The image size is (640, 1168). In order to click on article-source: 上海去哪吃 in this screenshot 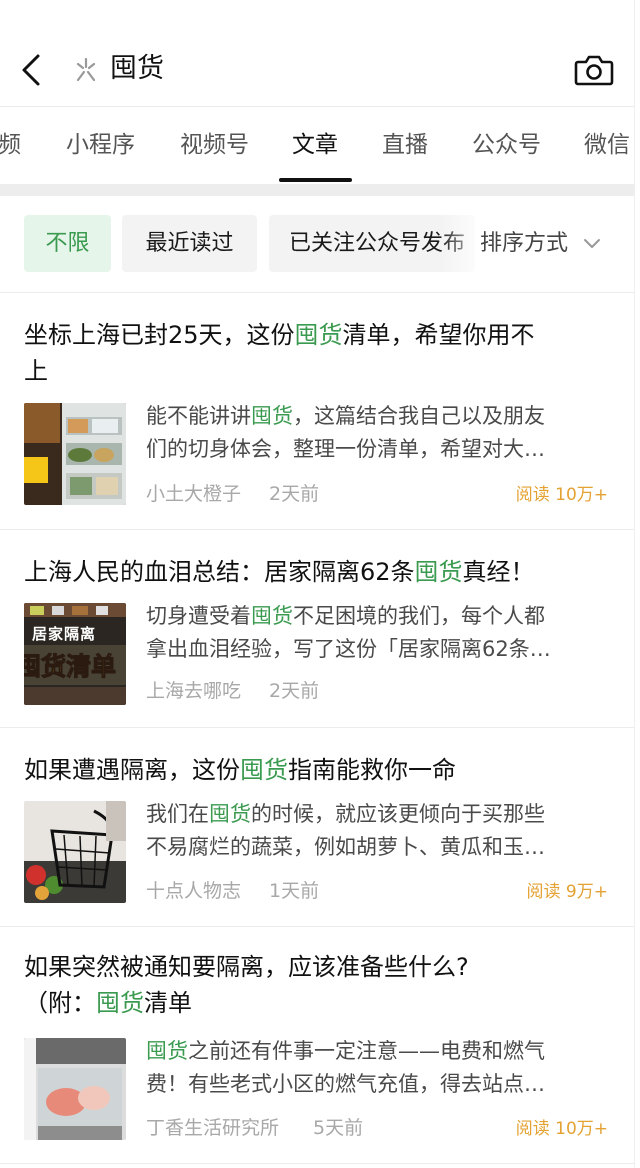, I will do `click(193, 691)`.